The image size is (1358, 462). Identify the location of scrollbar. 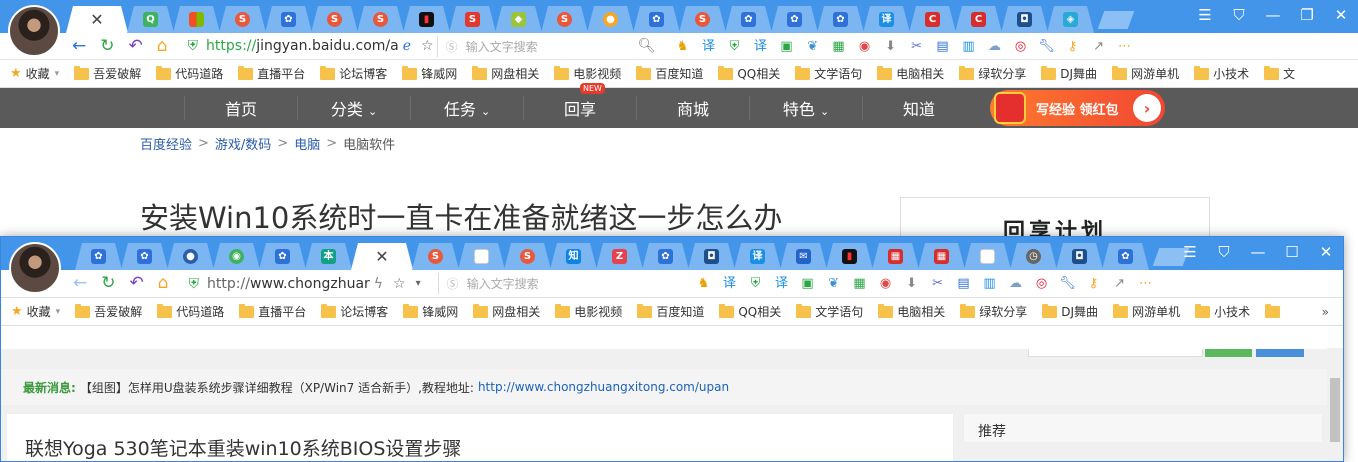
(1335, 404).